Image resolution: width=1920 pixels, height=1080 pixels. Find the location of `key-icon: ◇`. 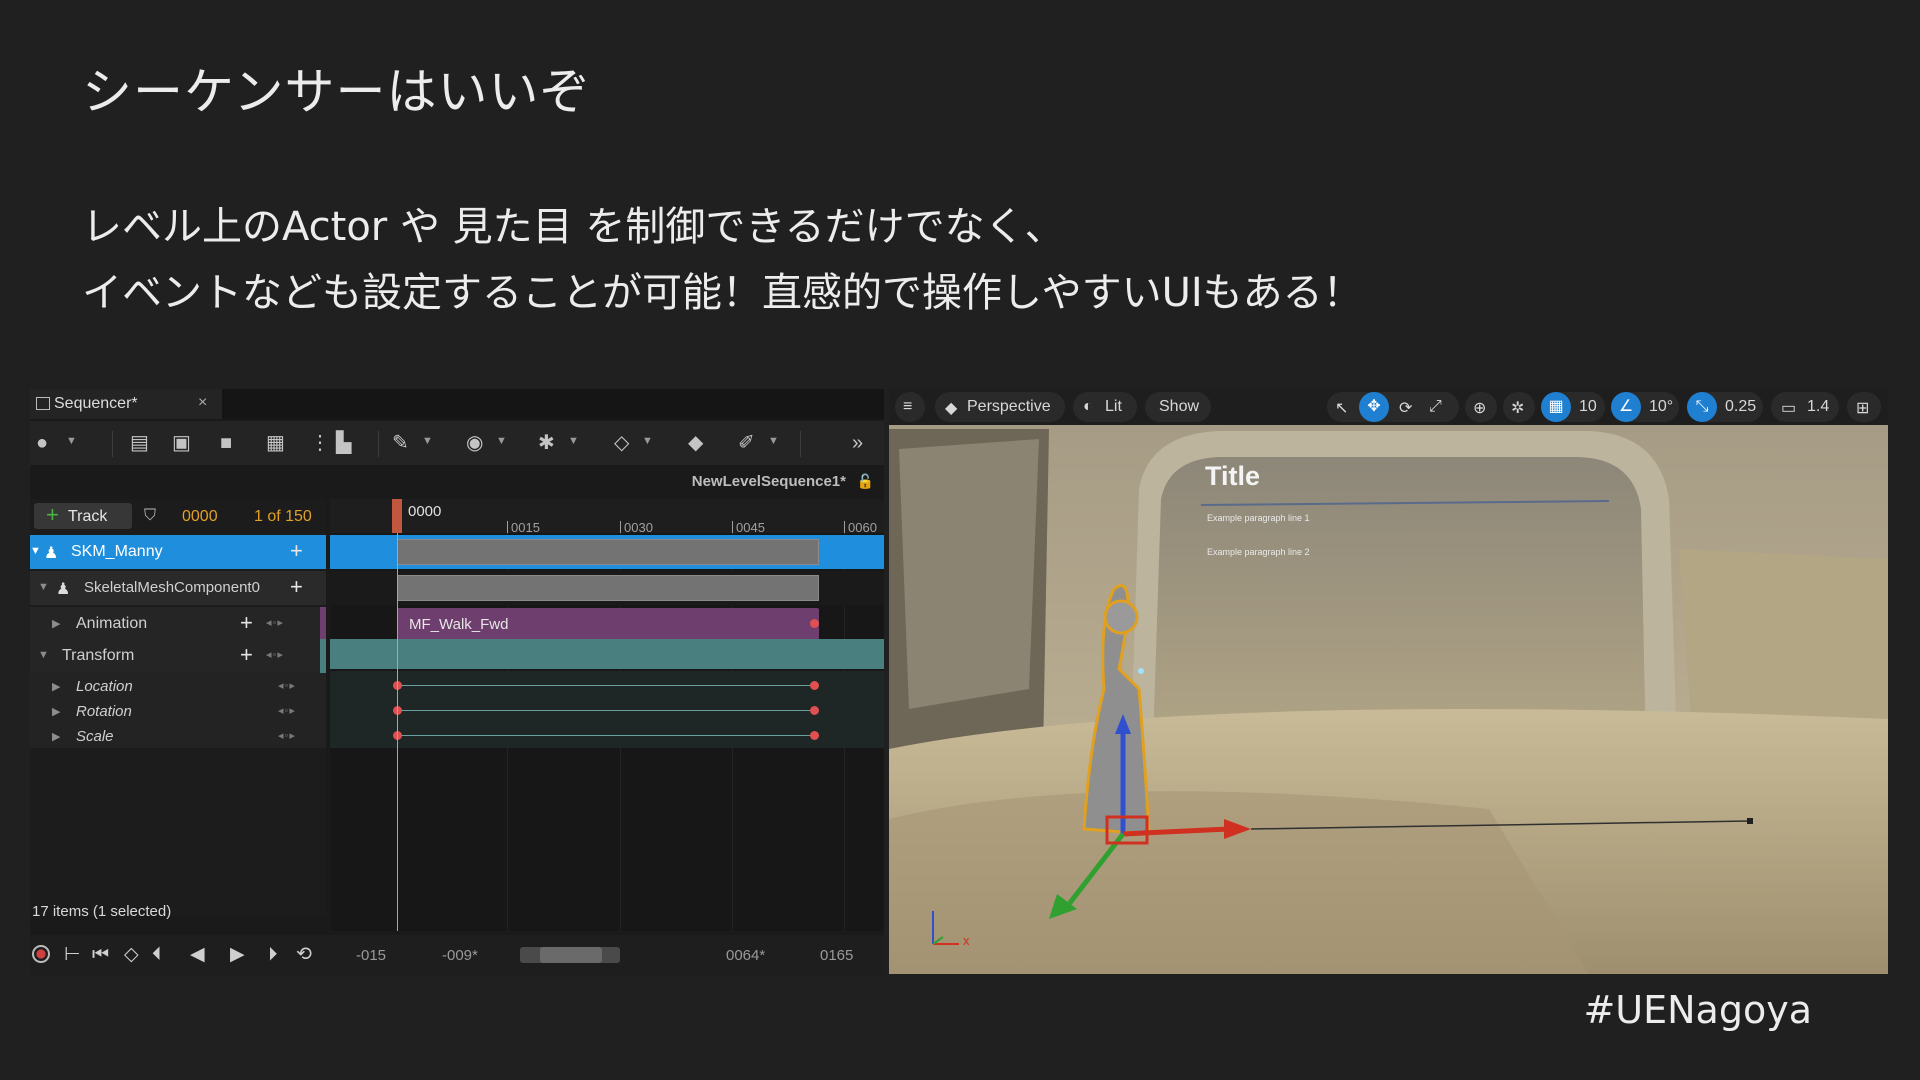

key-icon: ◇ is located at coordinates (621, 443).